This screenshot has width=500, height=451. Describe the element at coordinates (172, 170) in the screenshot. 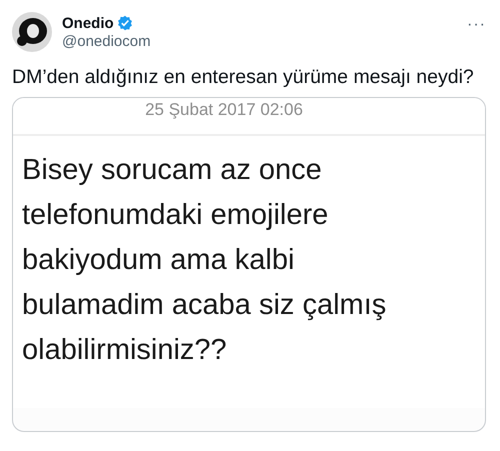

I see `message-line: Bisey sorucam az once` at that location.